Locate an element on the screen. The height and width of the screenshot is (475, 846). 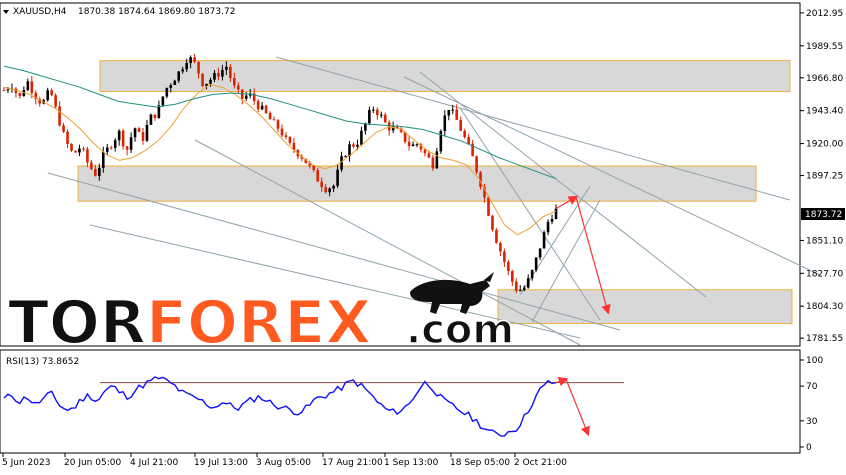
price-tick-label: 1966.80 is located at coordinates (824, 79).